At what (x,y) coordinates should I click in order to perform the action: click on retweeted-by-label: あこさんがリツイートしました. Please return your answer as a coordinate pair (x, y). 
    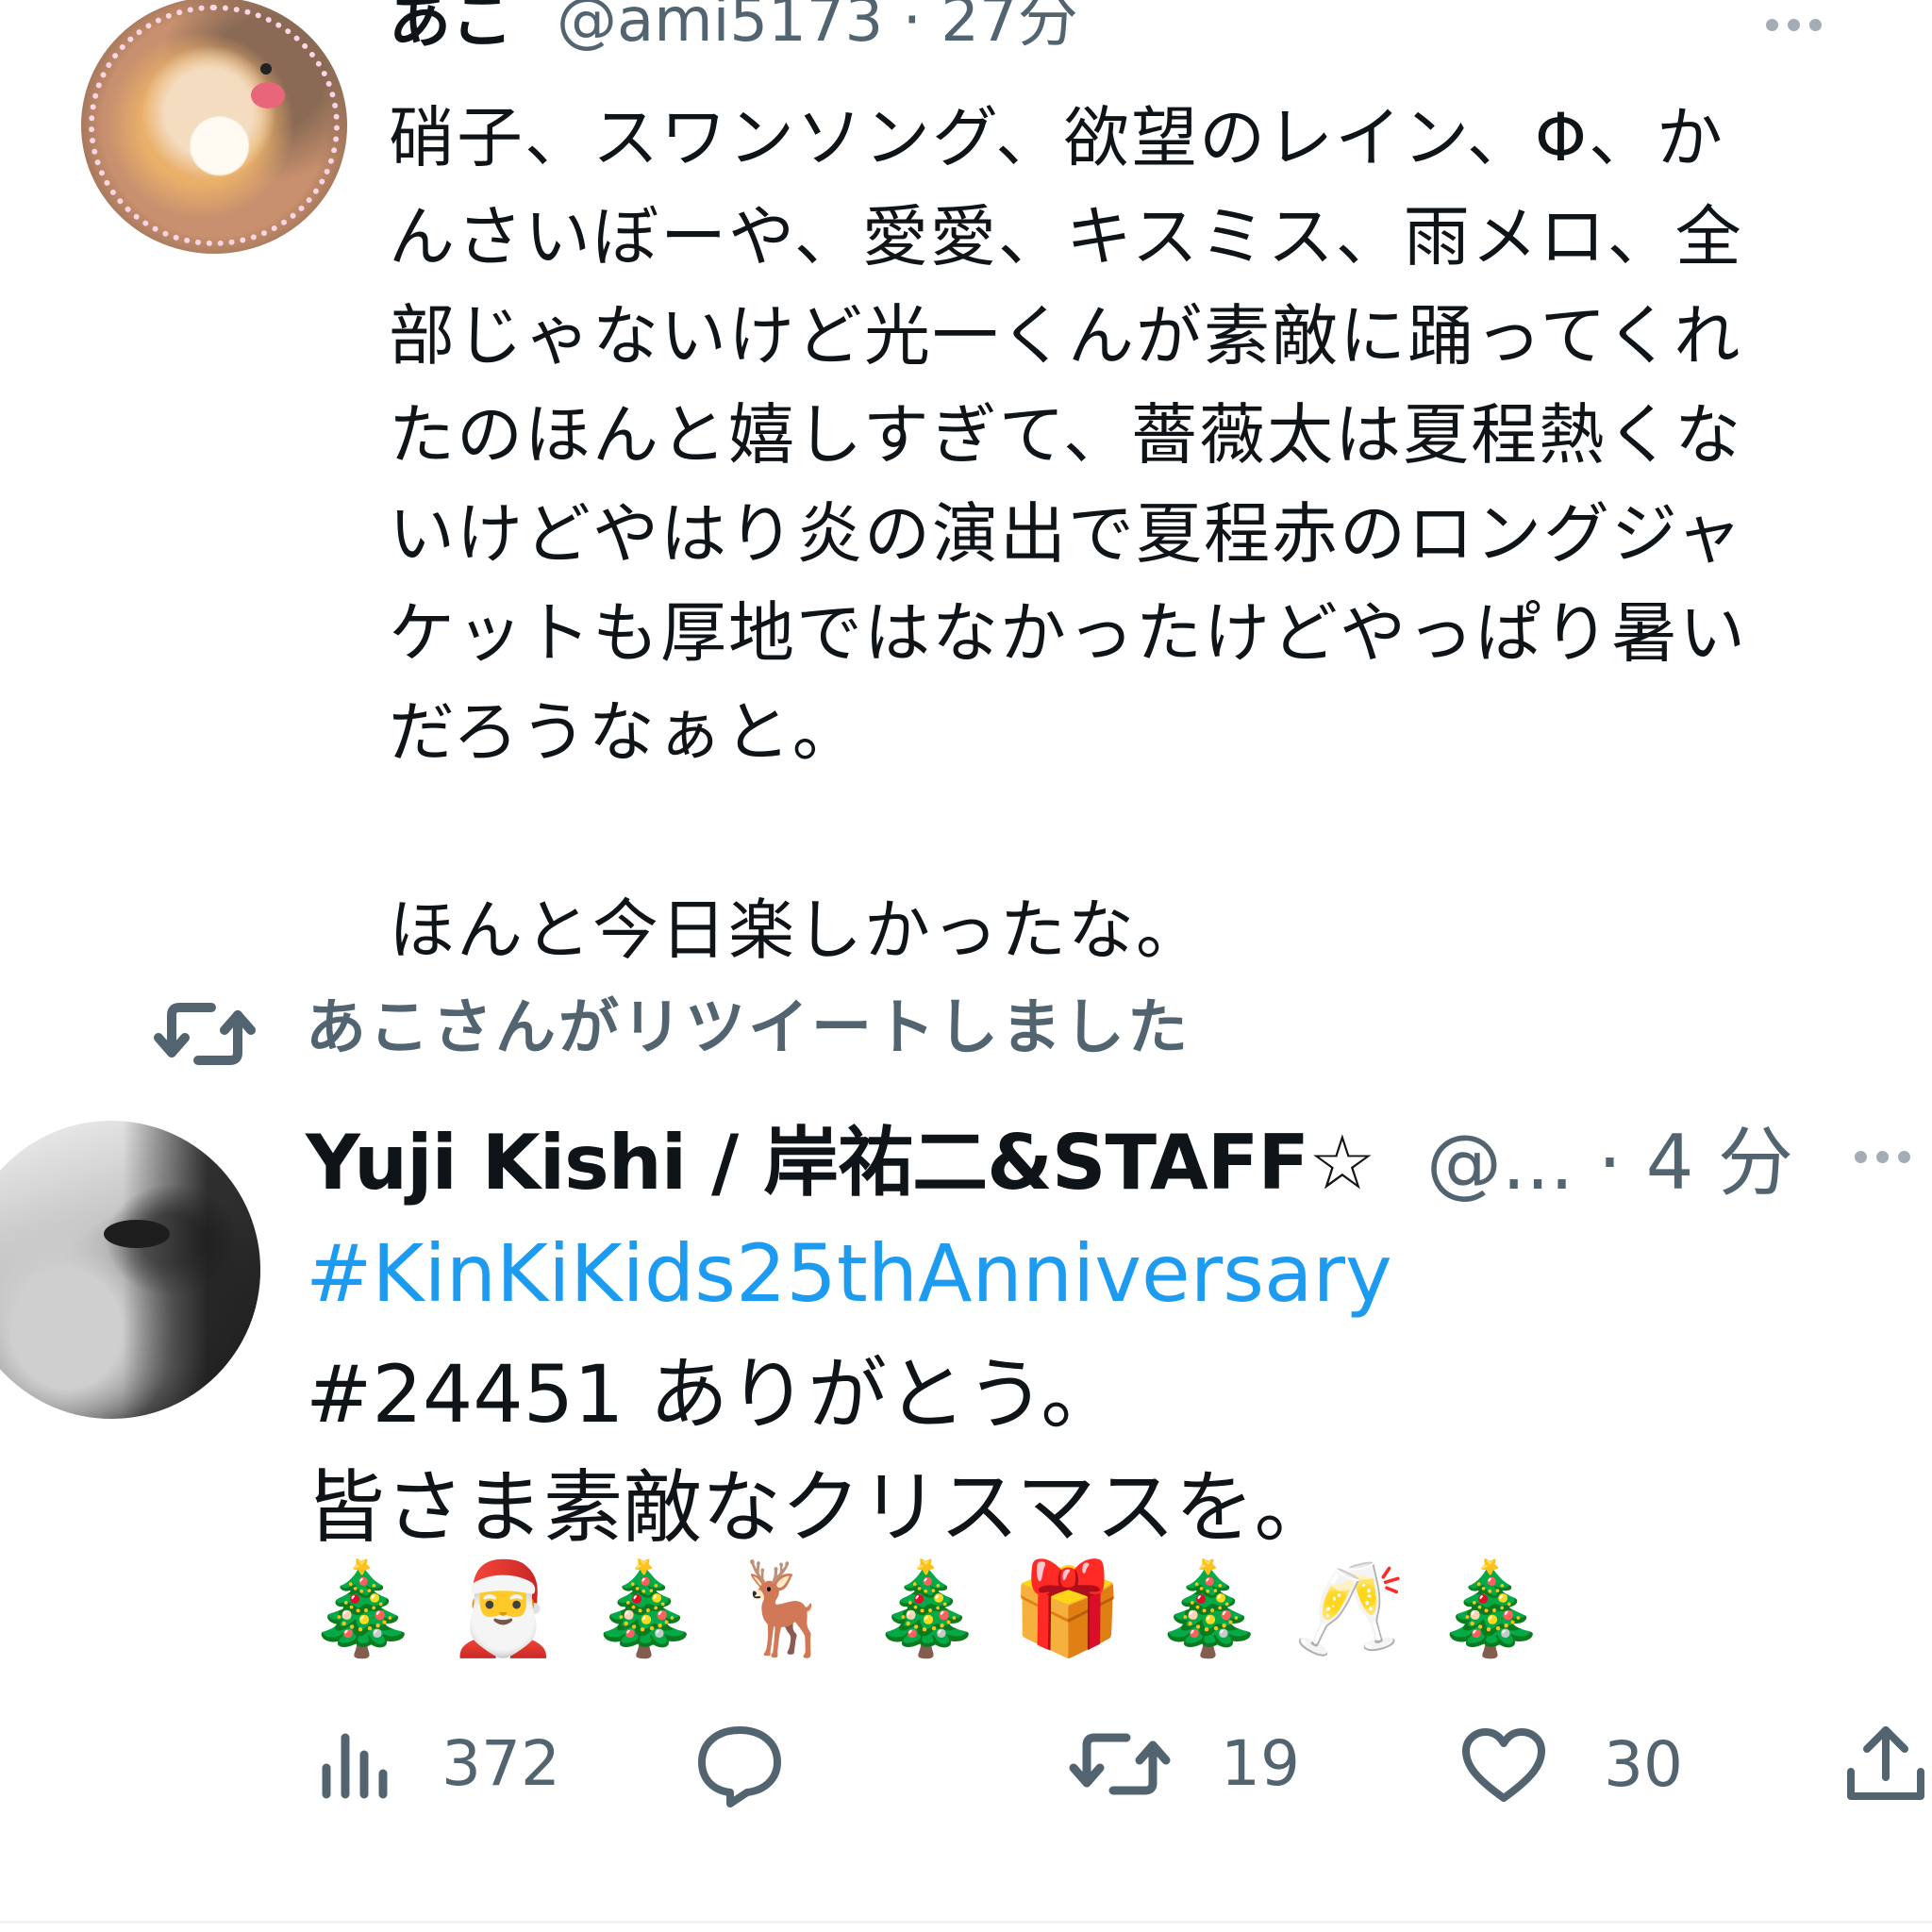
    Looking at the image, I should click on (748, 1028).